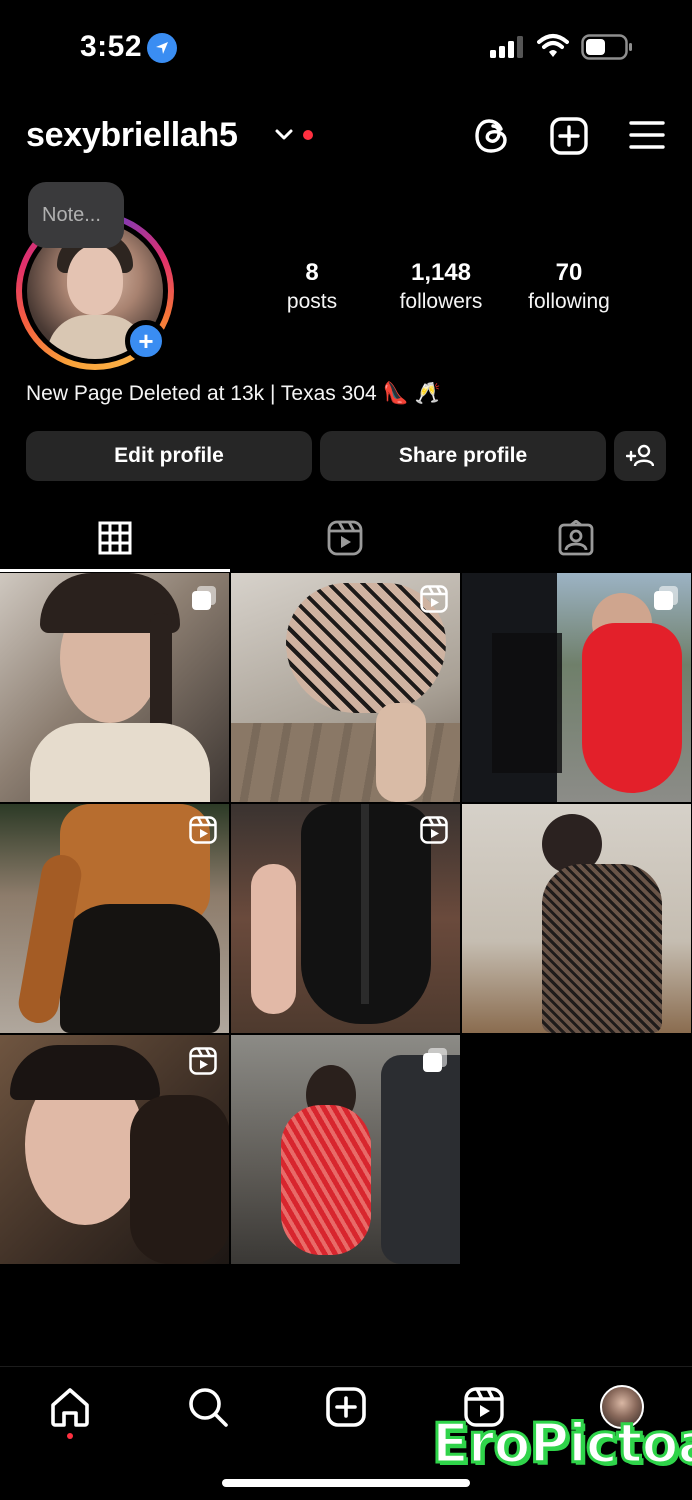 The height and width of the screenshot is (1500, 692). Describe the element at coordinates (553, 45) in the screenshot. I see `wifi-icon` at that location.